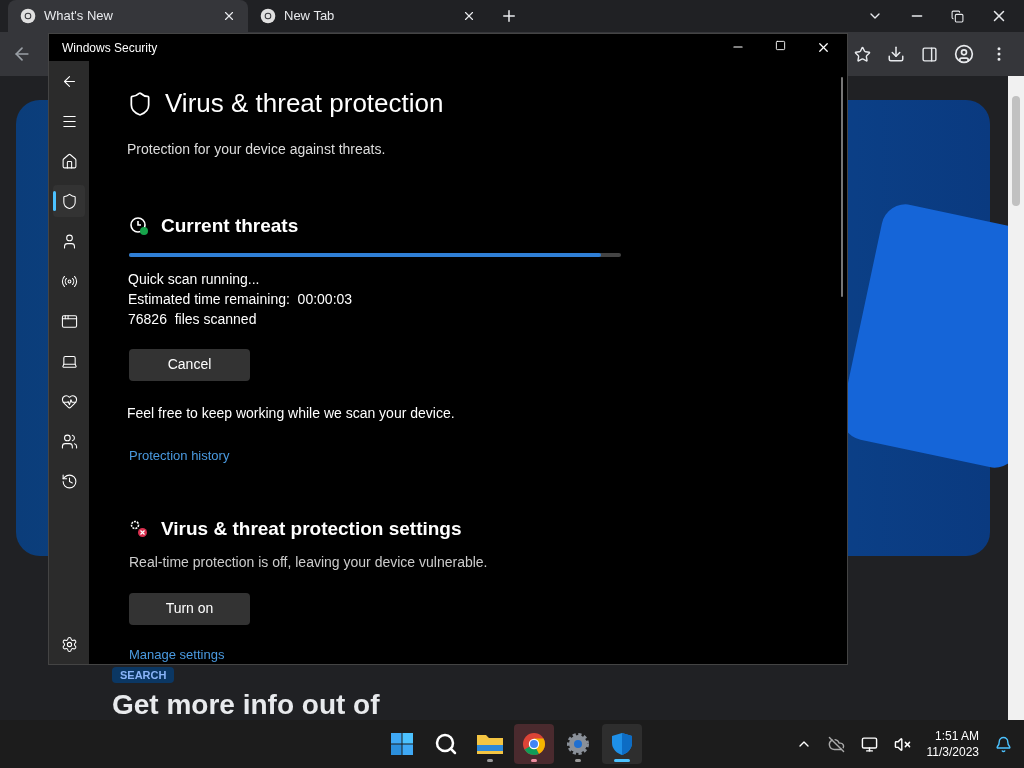 Image resolution: width=1024 pixels, height=768 pixels. Describe the element at coordinates (929, 54) in the screenshot. I see `side-panel-icon` at that location.